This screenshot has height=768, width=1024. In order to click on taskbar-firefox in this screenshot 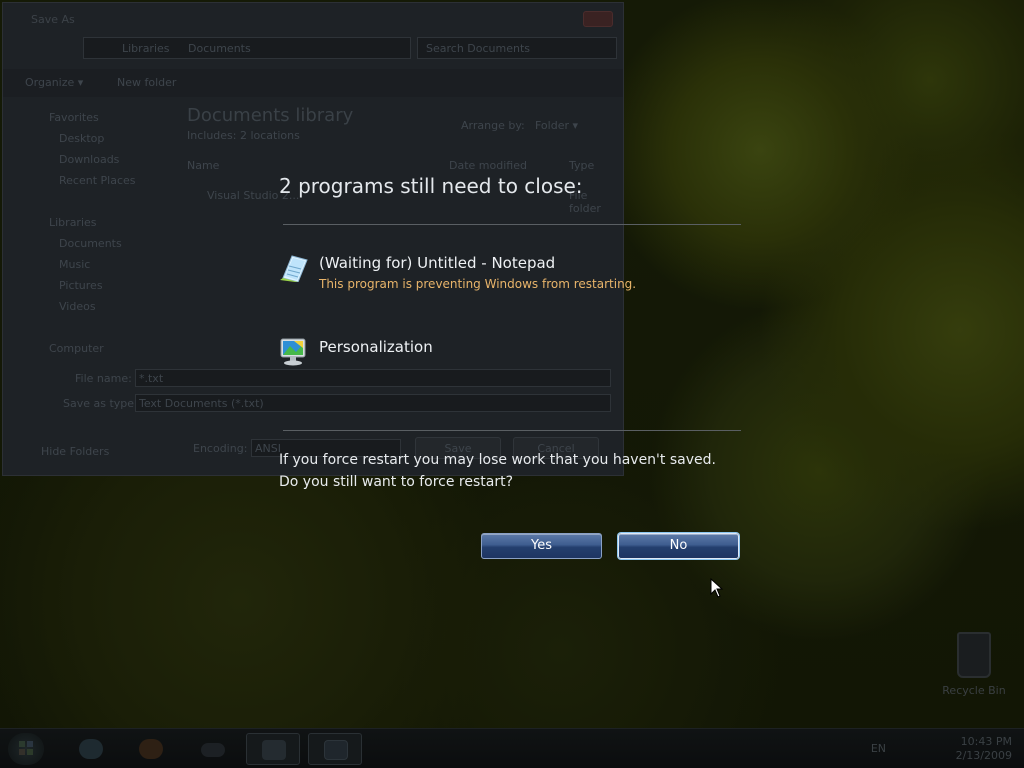, I will do `click(151, 749)`.